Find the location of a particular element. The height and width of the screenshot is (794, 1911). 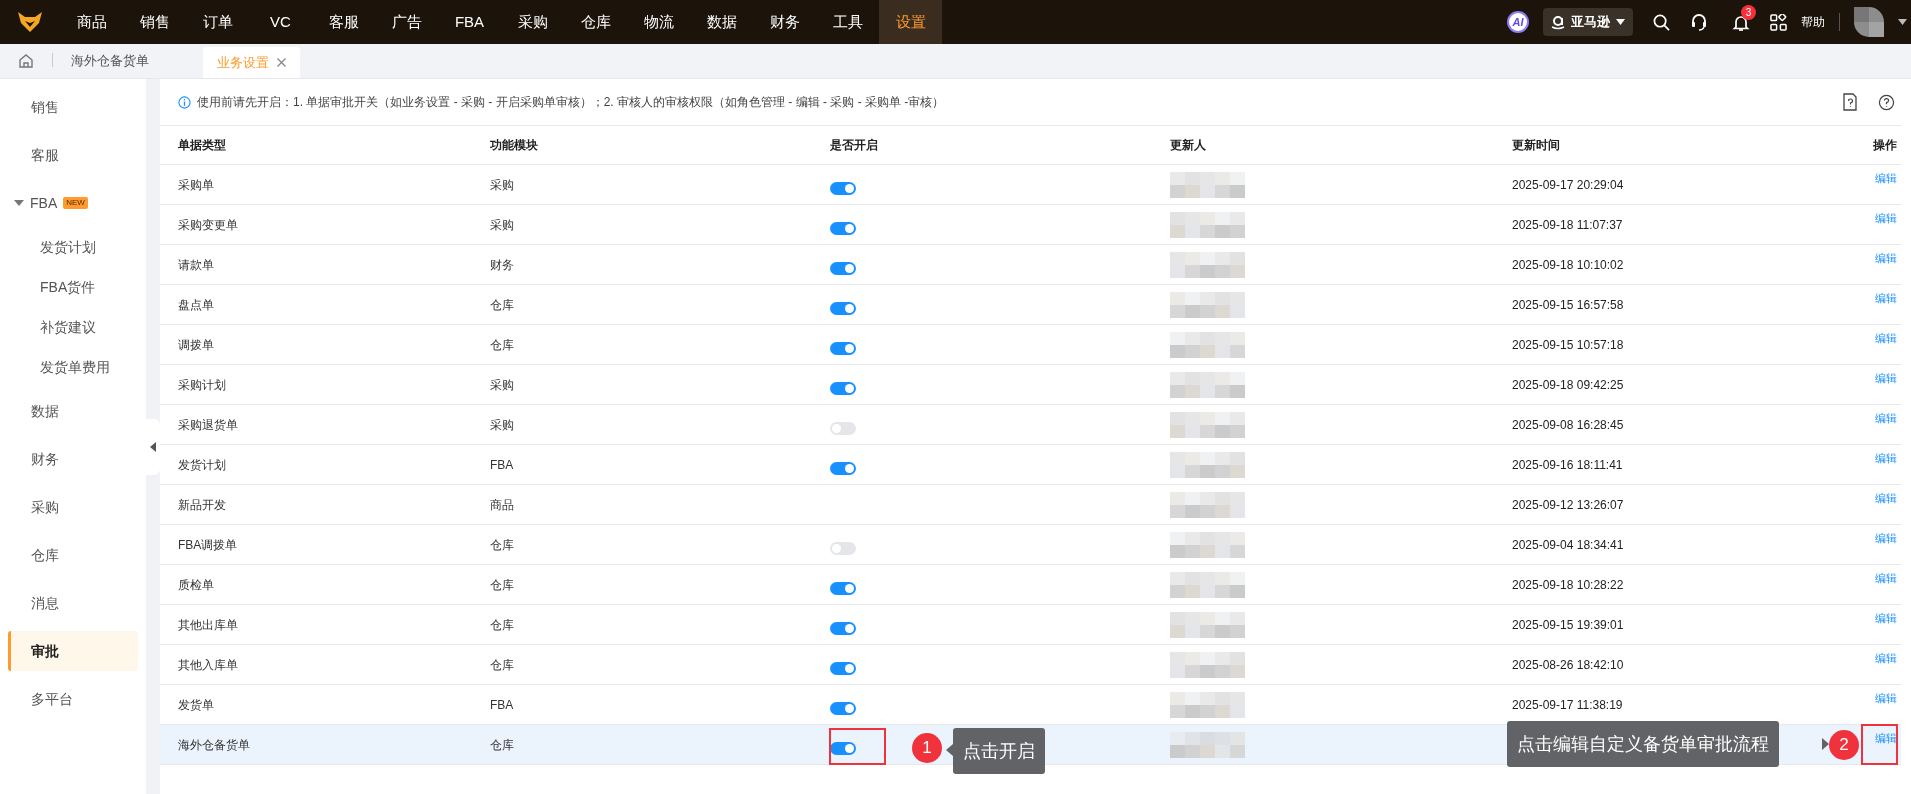

notification-badge: 3 is located at coordinates (1748, 12).